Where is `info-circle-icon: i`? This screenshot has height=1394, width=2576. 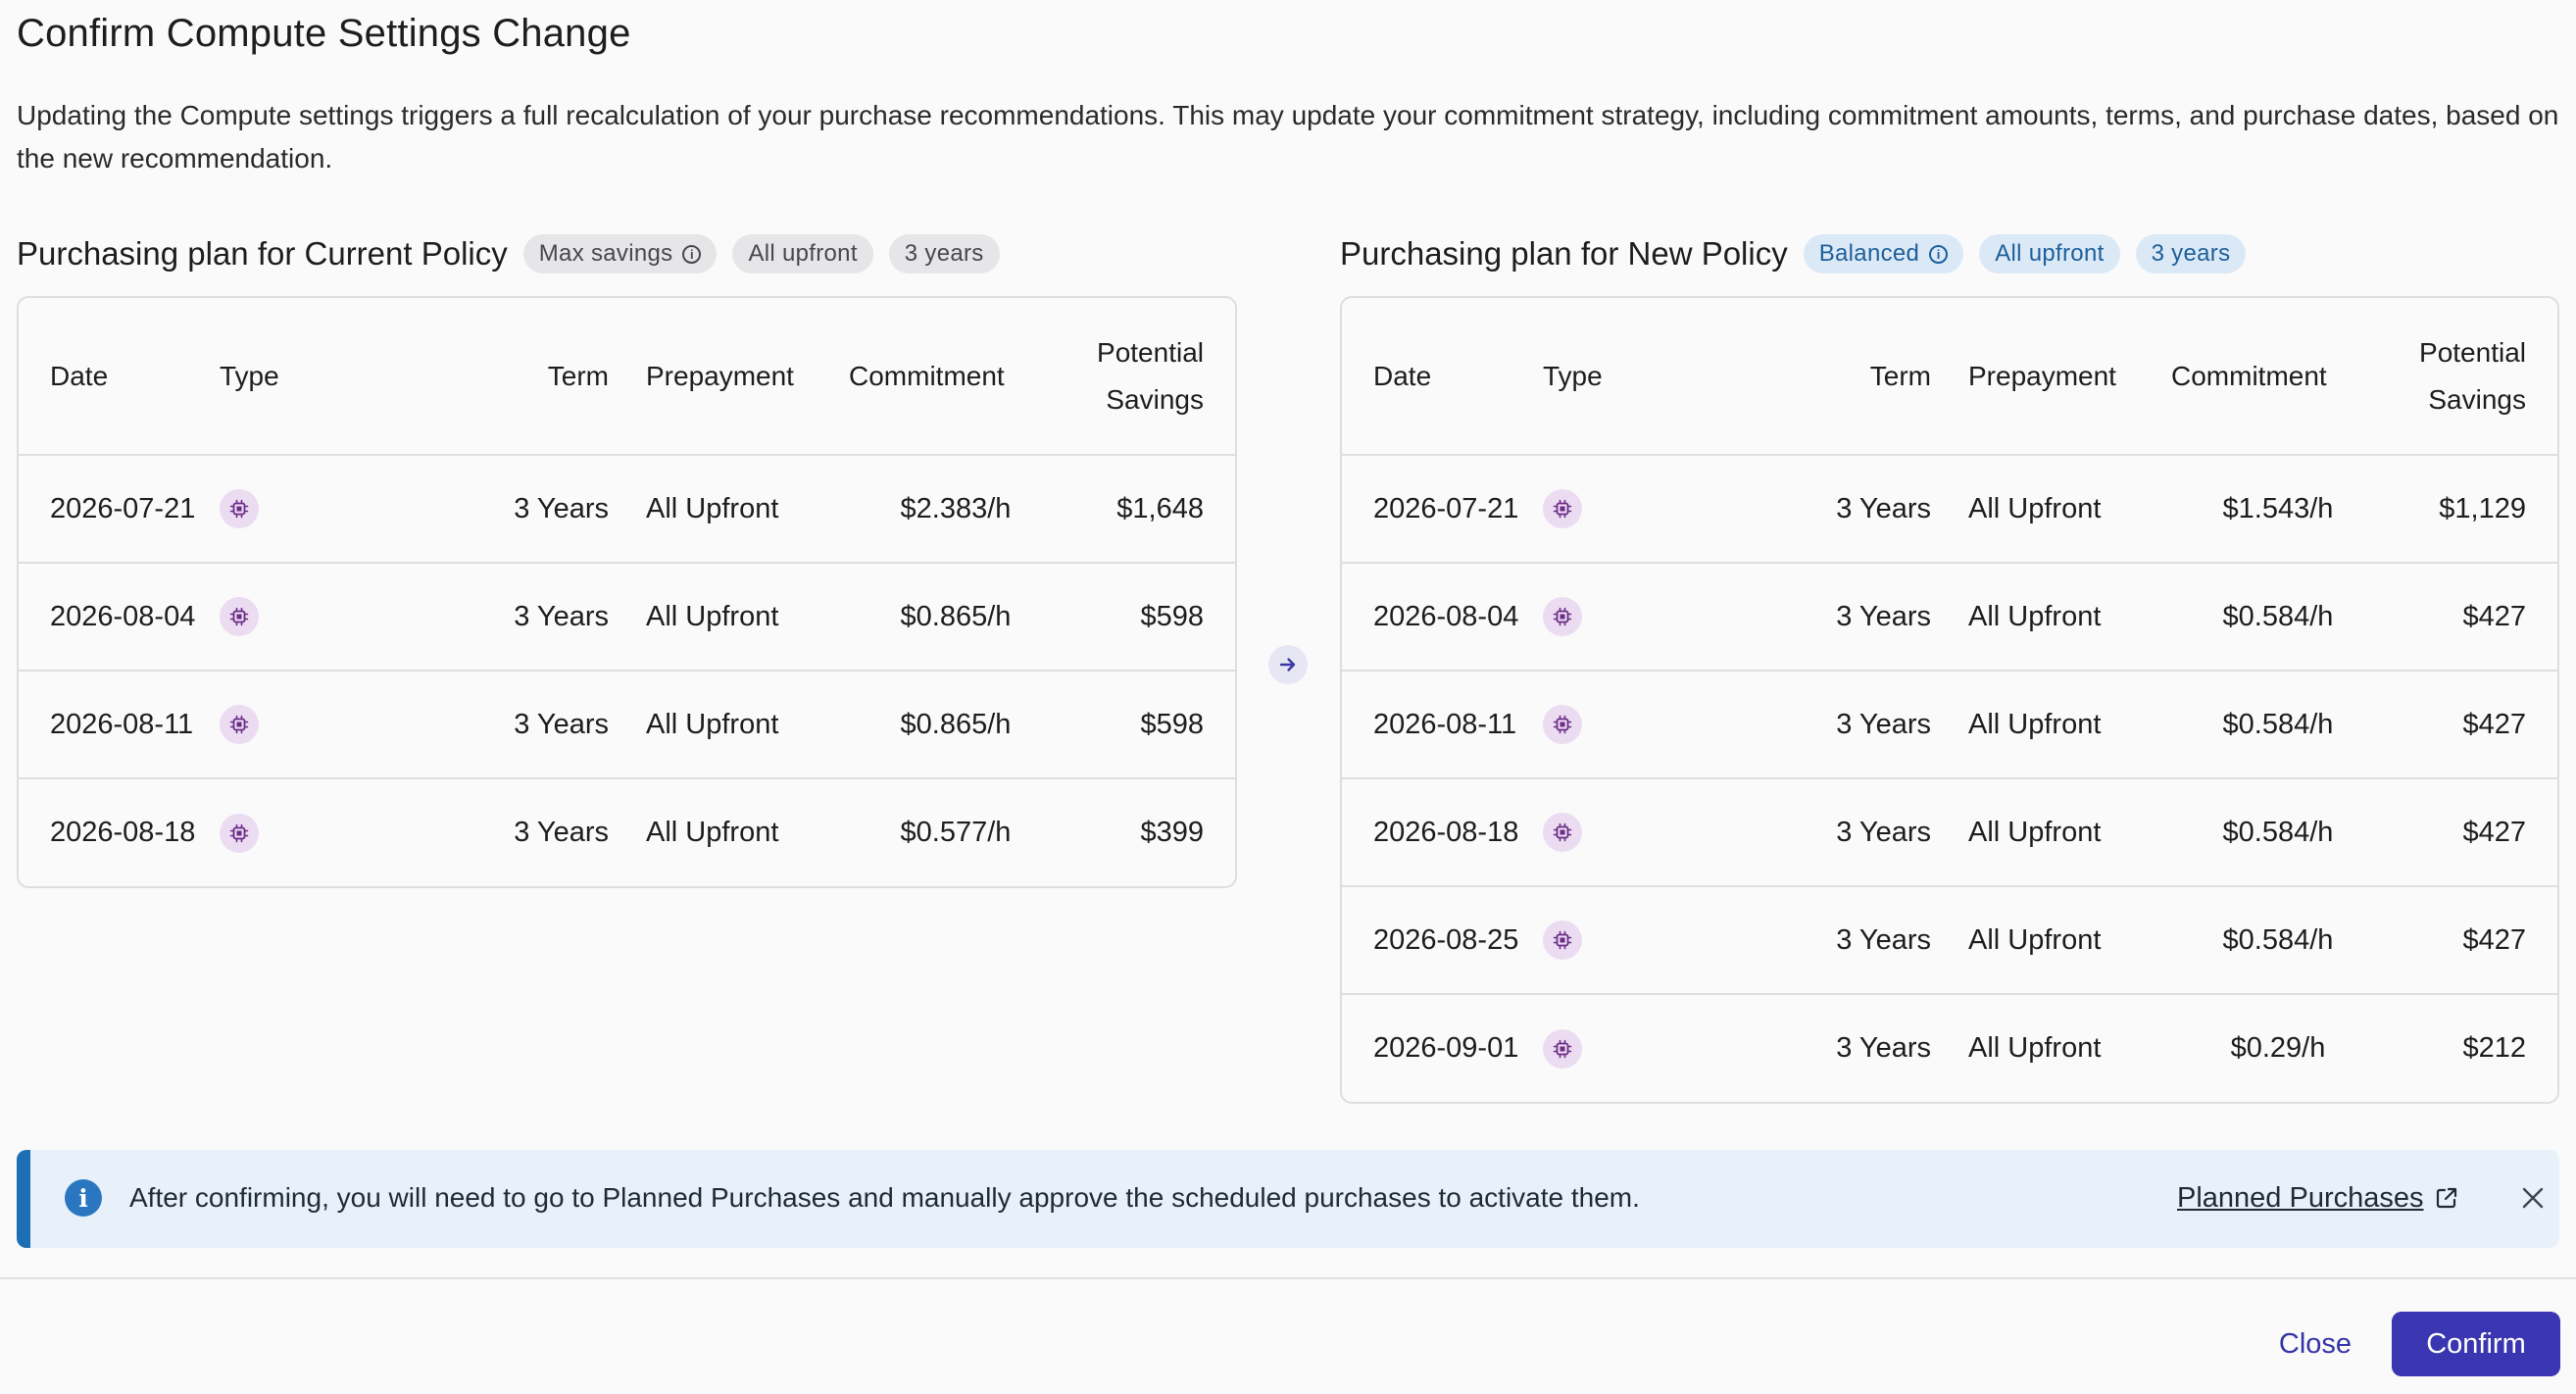
info-circle-icon: i is located at coordinates (83, 1198).